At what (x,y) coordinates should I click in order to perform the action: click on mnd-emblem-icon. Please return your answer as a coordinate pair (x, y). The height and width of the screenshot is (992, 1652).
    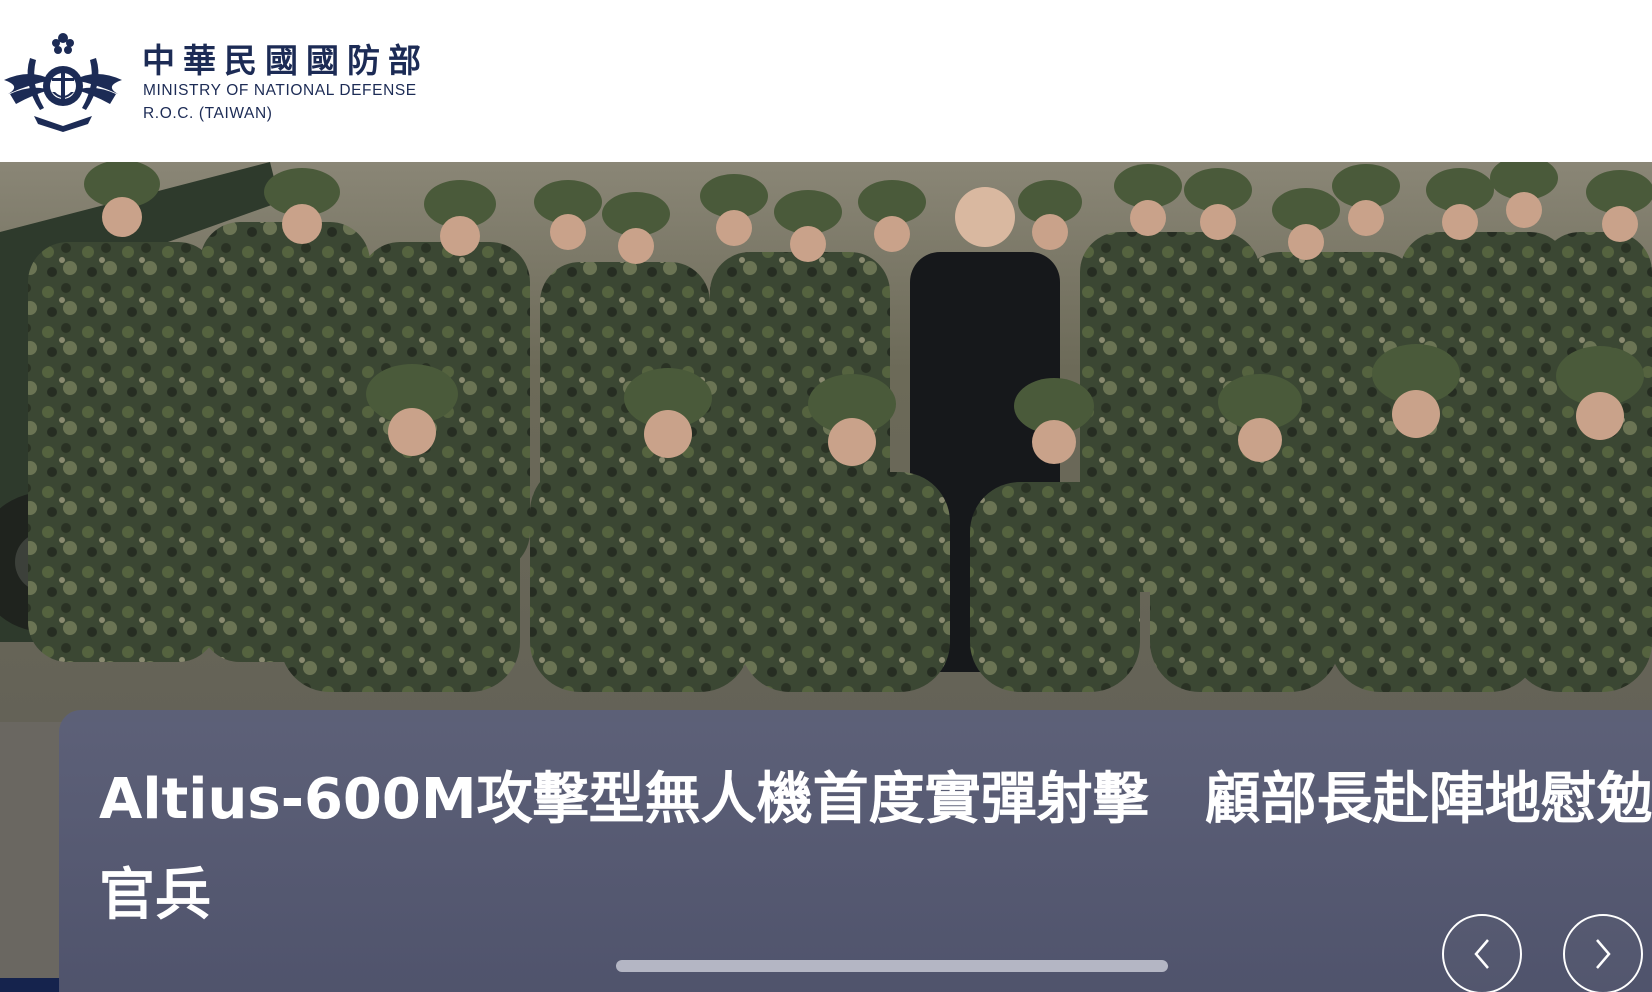
    Looking at the image, I should click on (63, 82).